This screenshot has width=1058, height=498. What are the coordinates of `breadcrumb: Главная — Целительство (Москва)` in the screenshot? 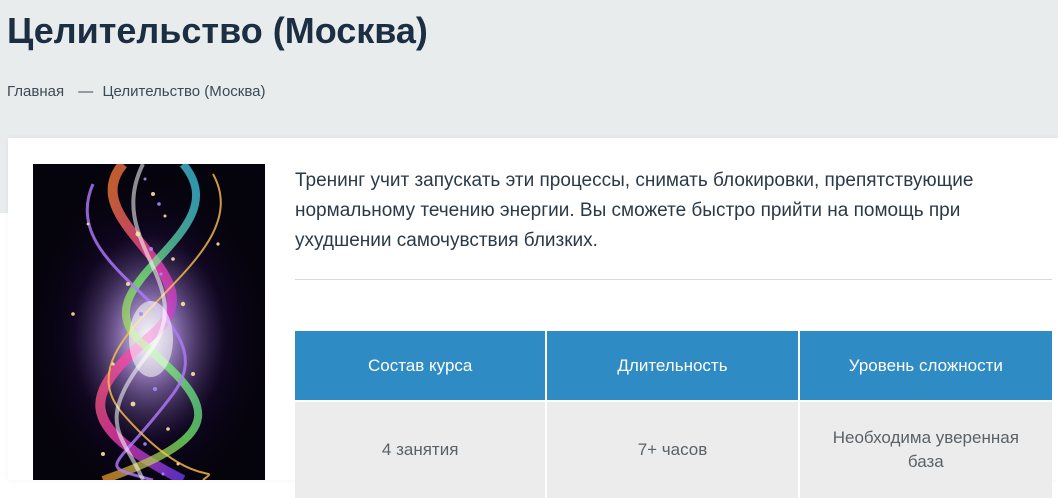 It's located at (136, 92).